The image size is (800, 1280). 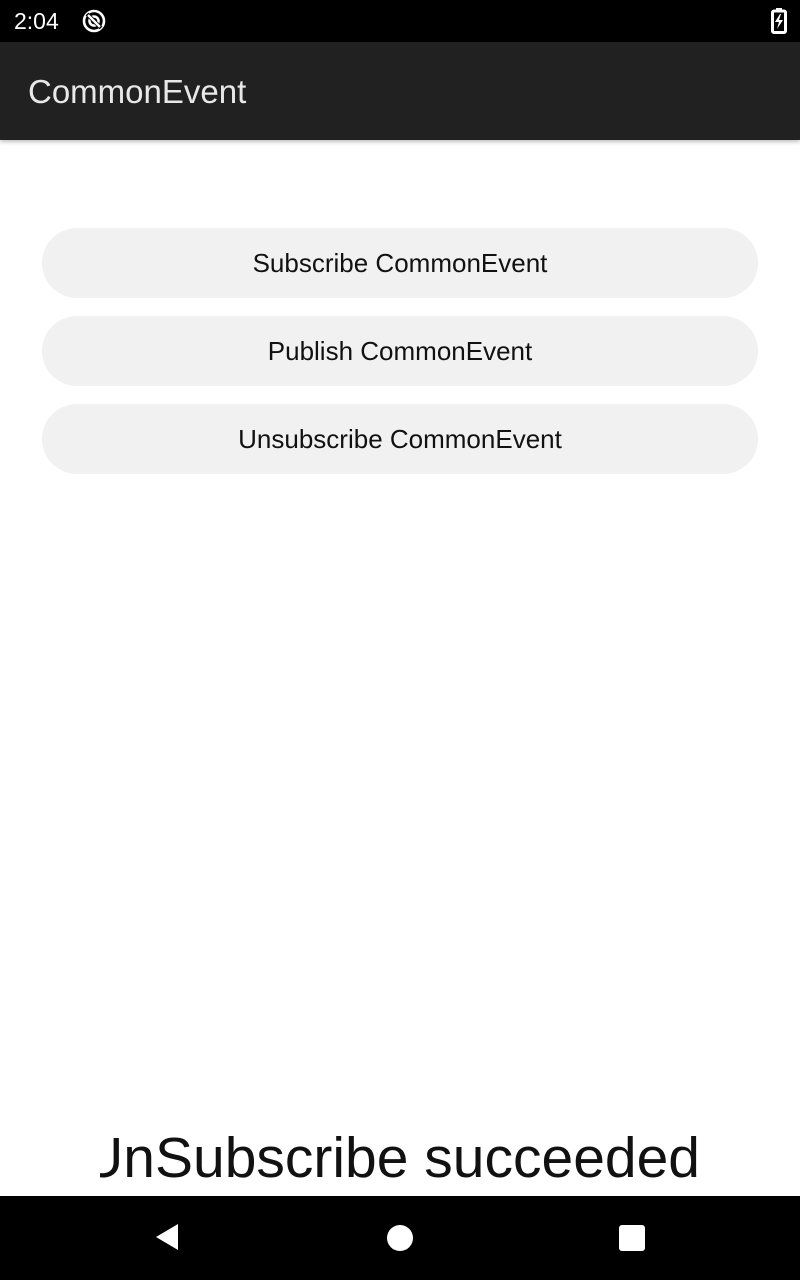 I want to click on app-bar: CommonEvent, so click(x=400, y=91).